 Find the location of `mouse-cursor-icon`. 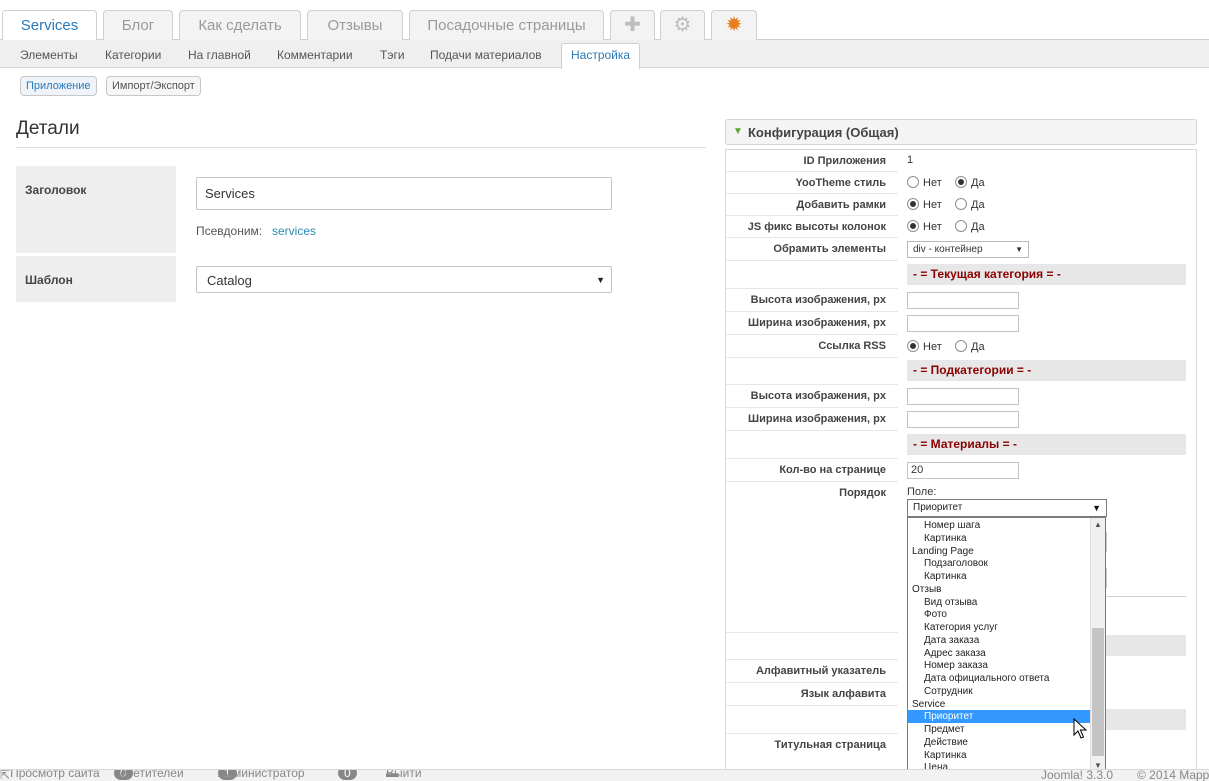

mouse-cursor-icon is located at coordinates (1080, 728).